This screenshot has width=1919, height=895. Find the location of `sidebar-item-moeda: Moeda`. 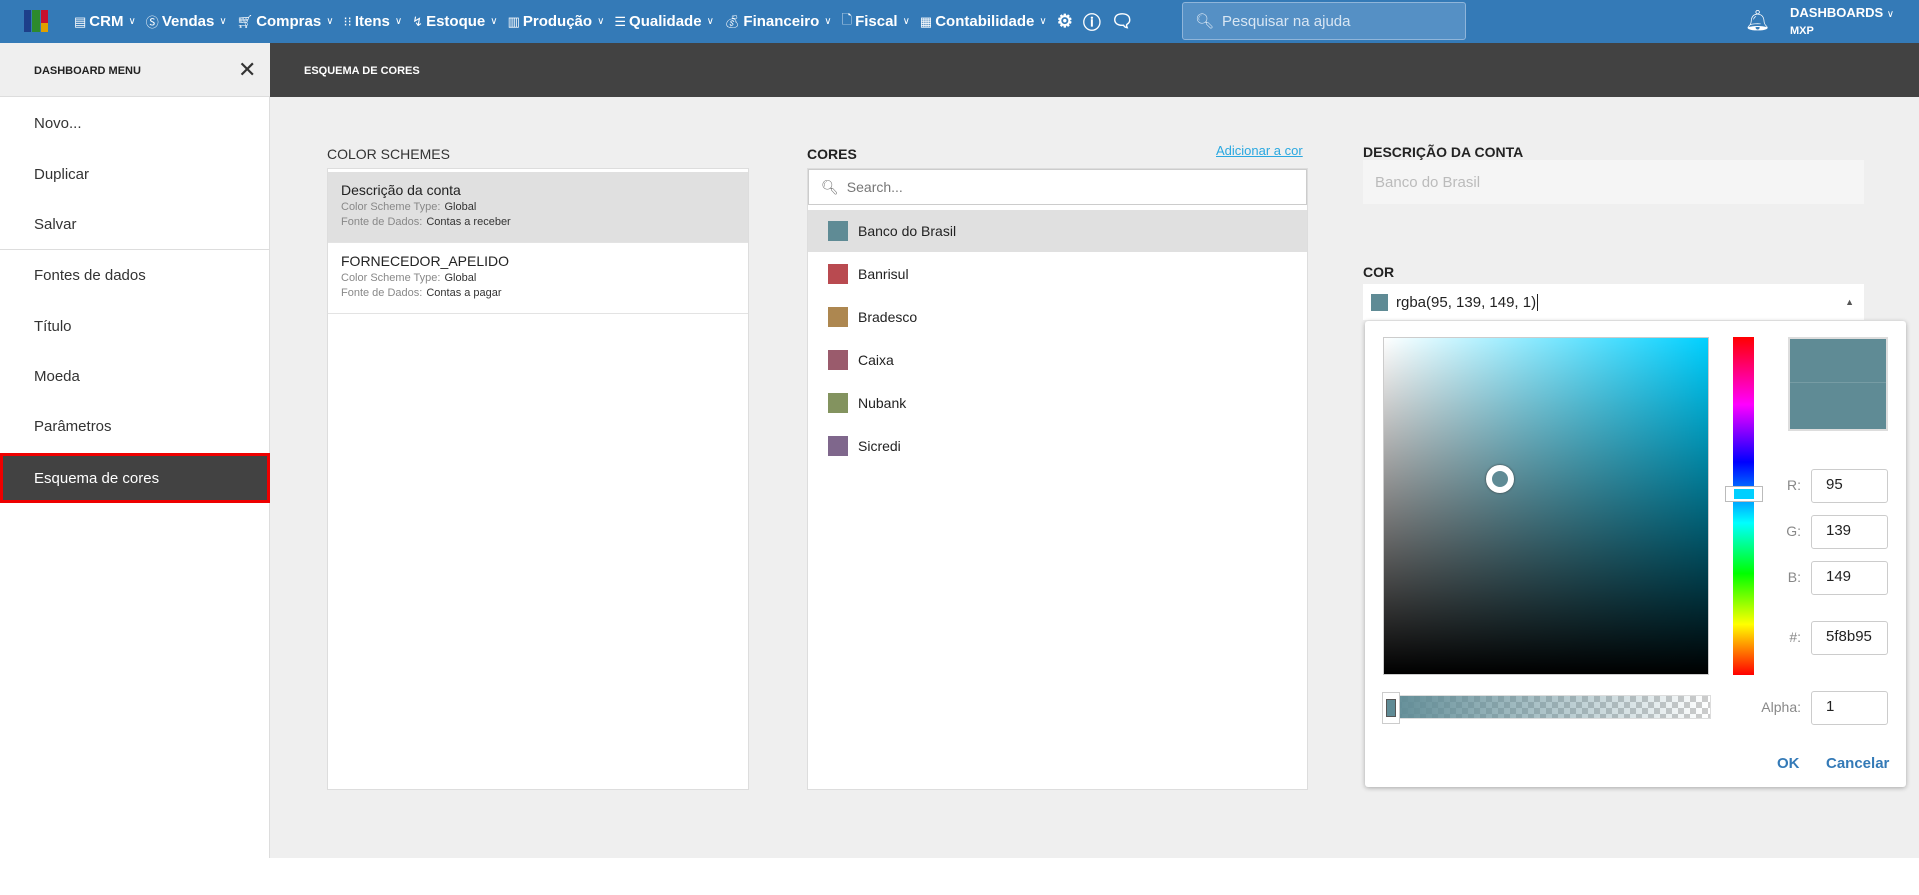

sidebar-item-moeda: Moeda is located at coordinates (135, 376).